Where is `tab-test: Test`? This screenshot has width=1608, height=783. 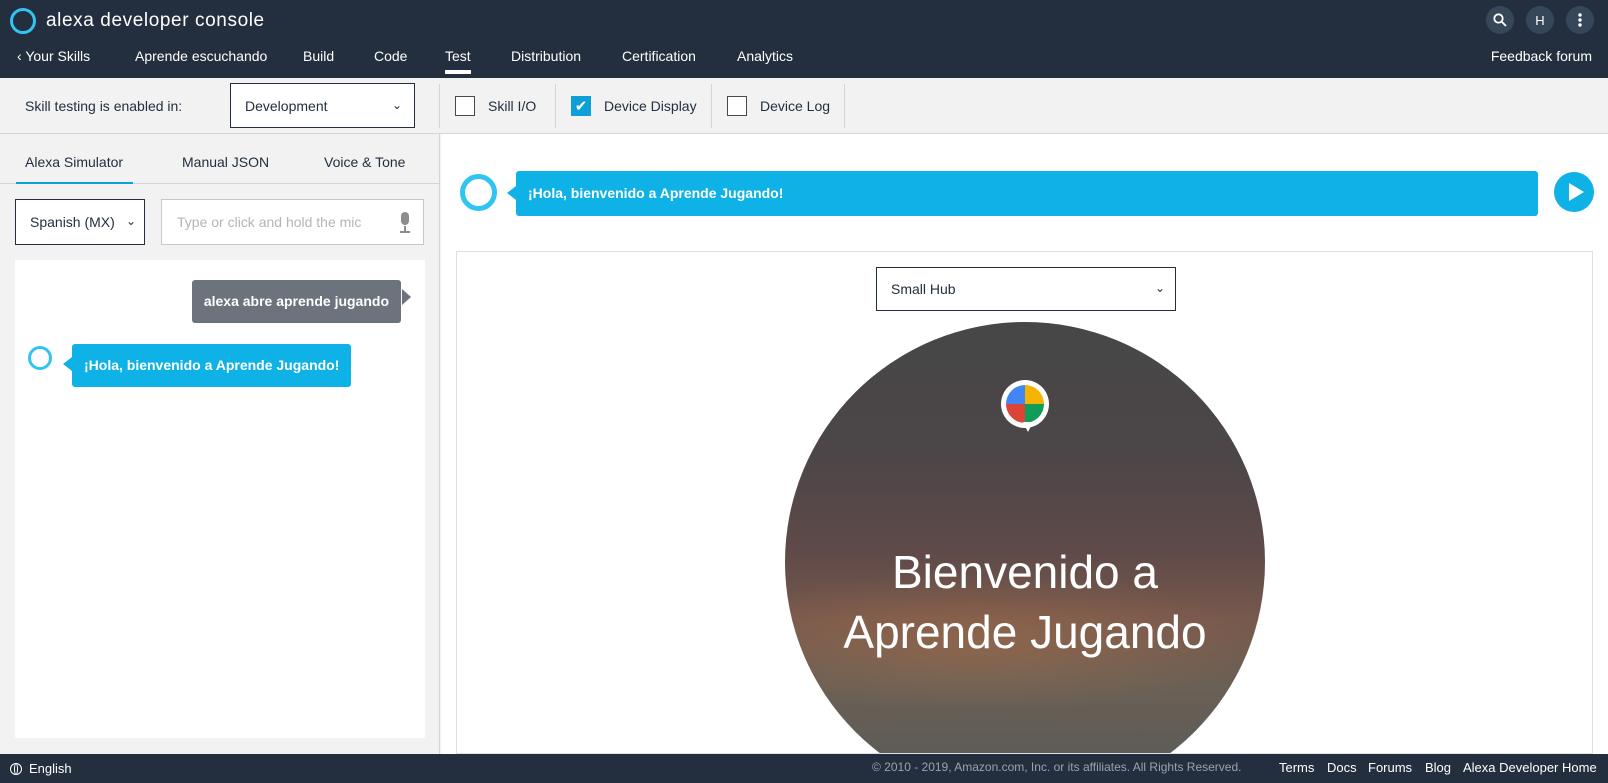
tab-test: Test is located at coordinates (458, 61).